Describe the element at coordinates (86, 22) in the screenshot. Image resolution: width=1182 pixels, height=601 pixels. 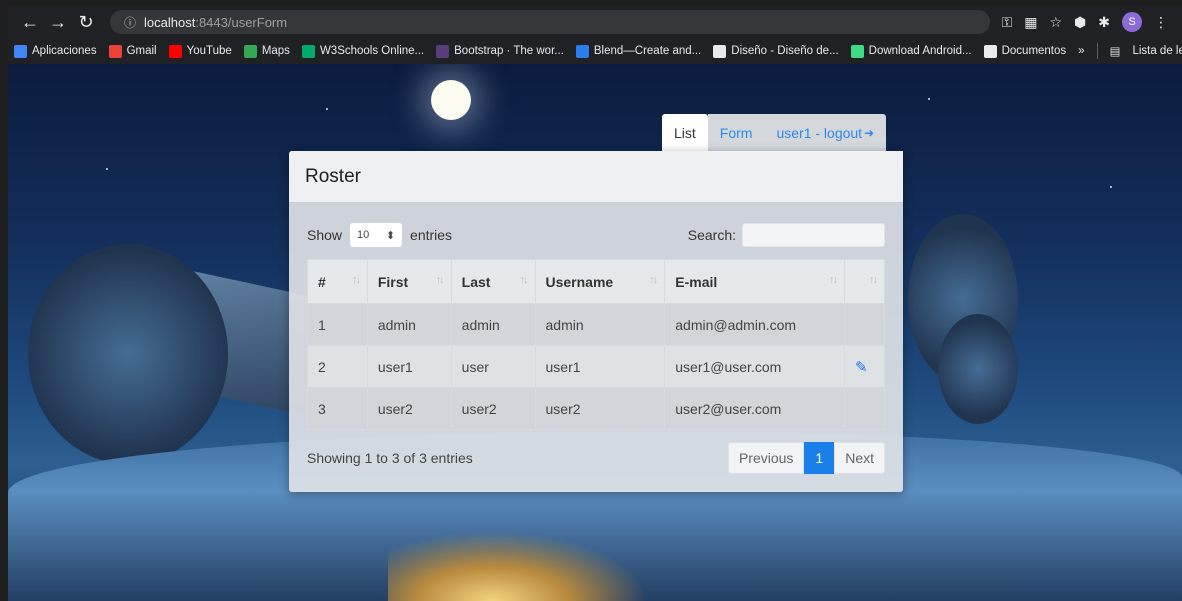
I see `reload-icon: ↻` at that location.